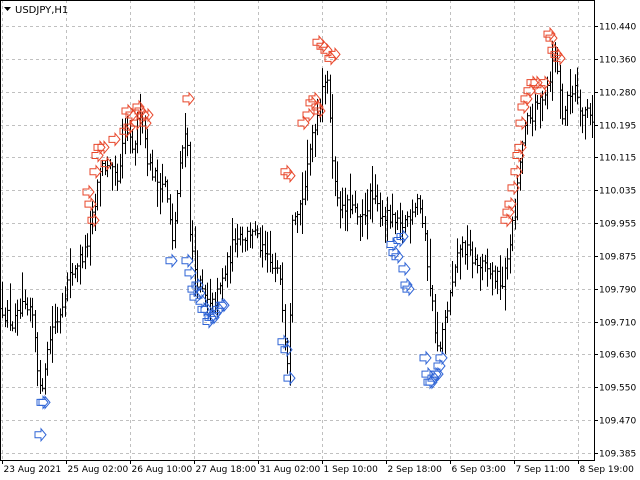 The image size is (640, 480). I want to click on y-tick-label: 109.710, so click(617, 324).